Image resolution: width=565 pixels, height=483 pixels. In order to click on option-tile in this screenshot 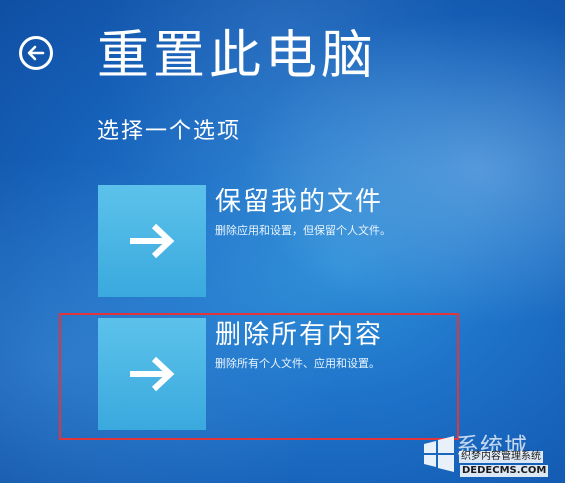, I will do `click(152, 241)`.